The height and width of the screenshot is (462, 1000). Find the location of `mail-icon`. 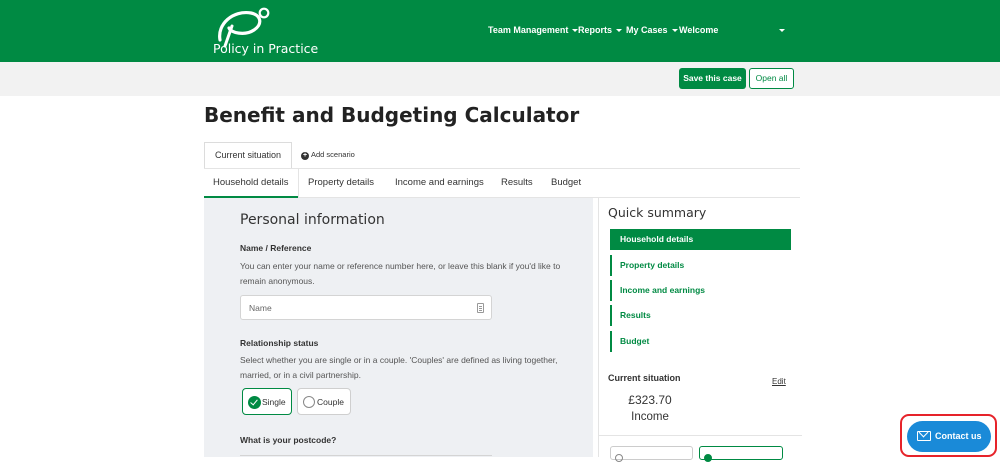

mail-icon is located at coordinates (924, 436).